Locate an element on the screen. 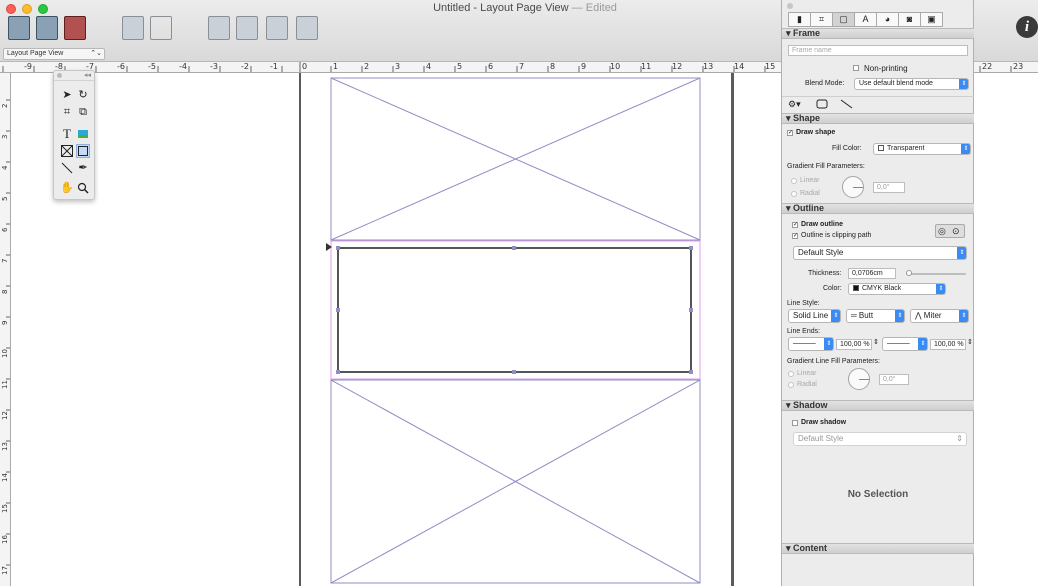 This screenshot has width=1038, height=586. render-frame-icon is located at coordinates (67, 151).